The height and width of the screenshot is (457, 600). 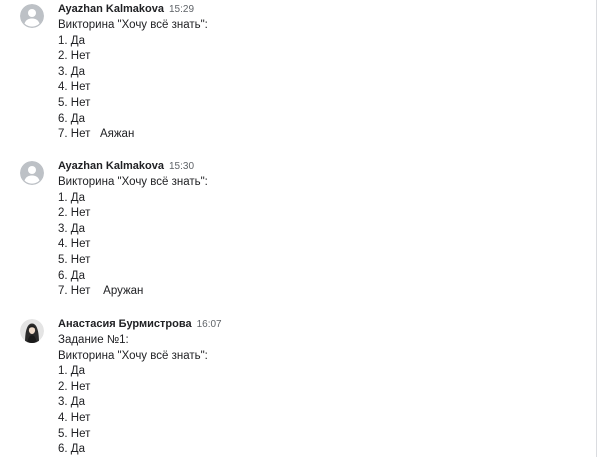 What do you see at coordinates (101, 291) in the screenshot?
I see `comment-line: 7. Нет Аружан` at bounding box center [101, 291].